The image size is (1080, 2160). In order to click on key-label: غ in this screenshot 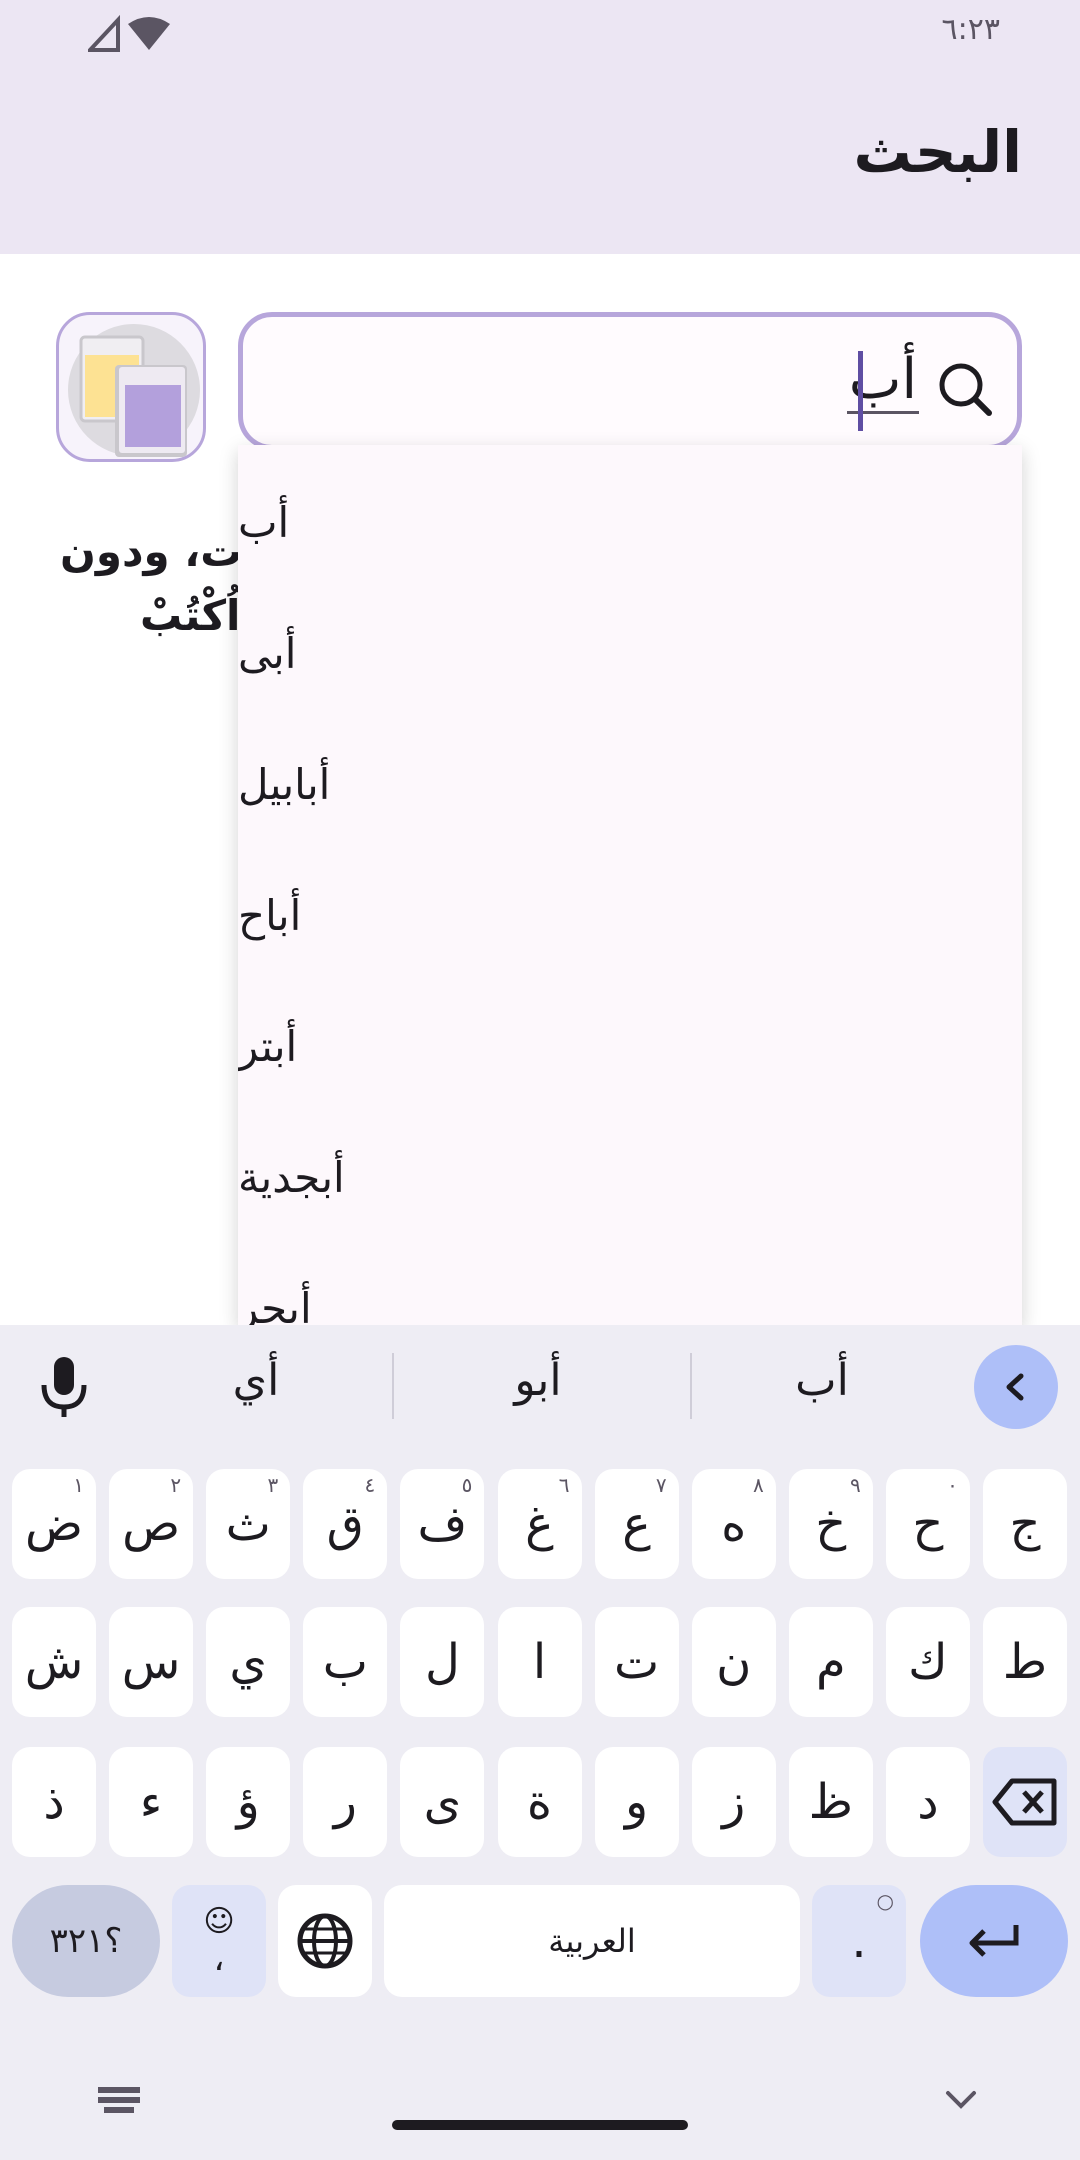, I will do `click(539, 1524)`.